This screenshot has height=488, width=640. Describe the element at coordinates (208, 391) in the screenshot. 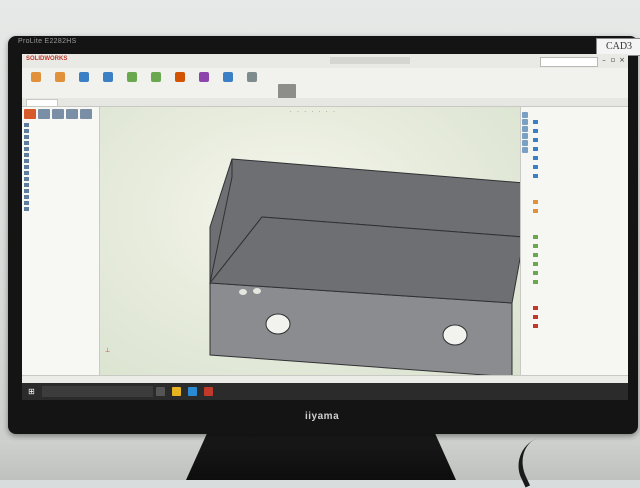

I see `solidworks-icon` at that location.